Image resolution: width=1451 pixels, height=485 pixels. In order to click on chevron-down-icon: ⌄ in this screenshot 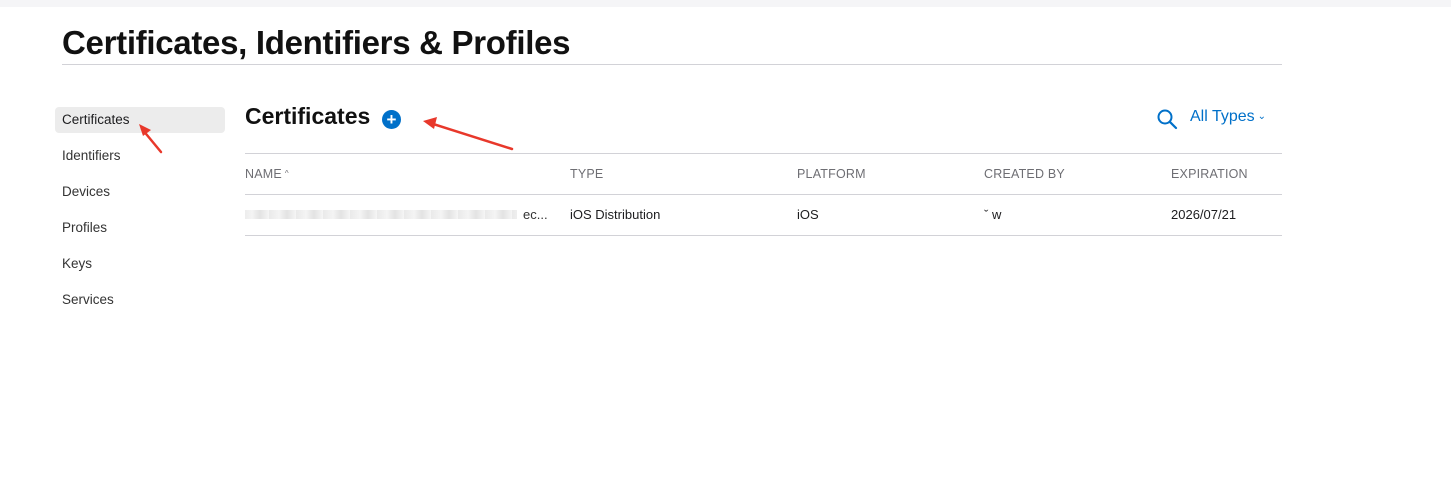, I will do `click(1262, 116)`.